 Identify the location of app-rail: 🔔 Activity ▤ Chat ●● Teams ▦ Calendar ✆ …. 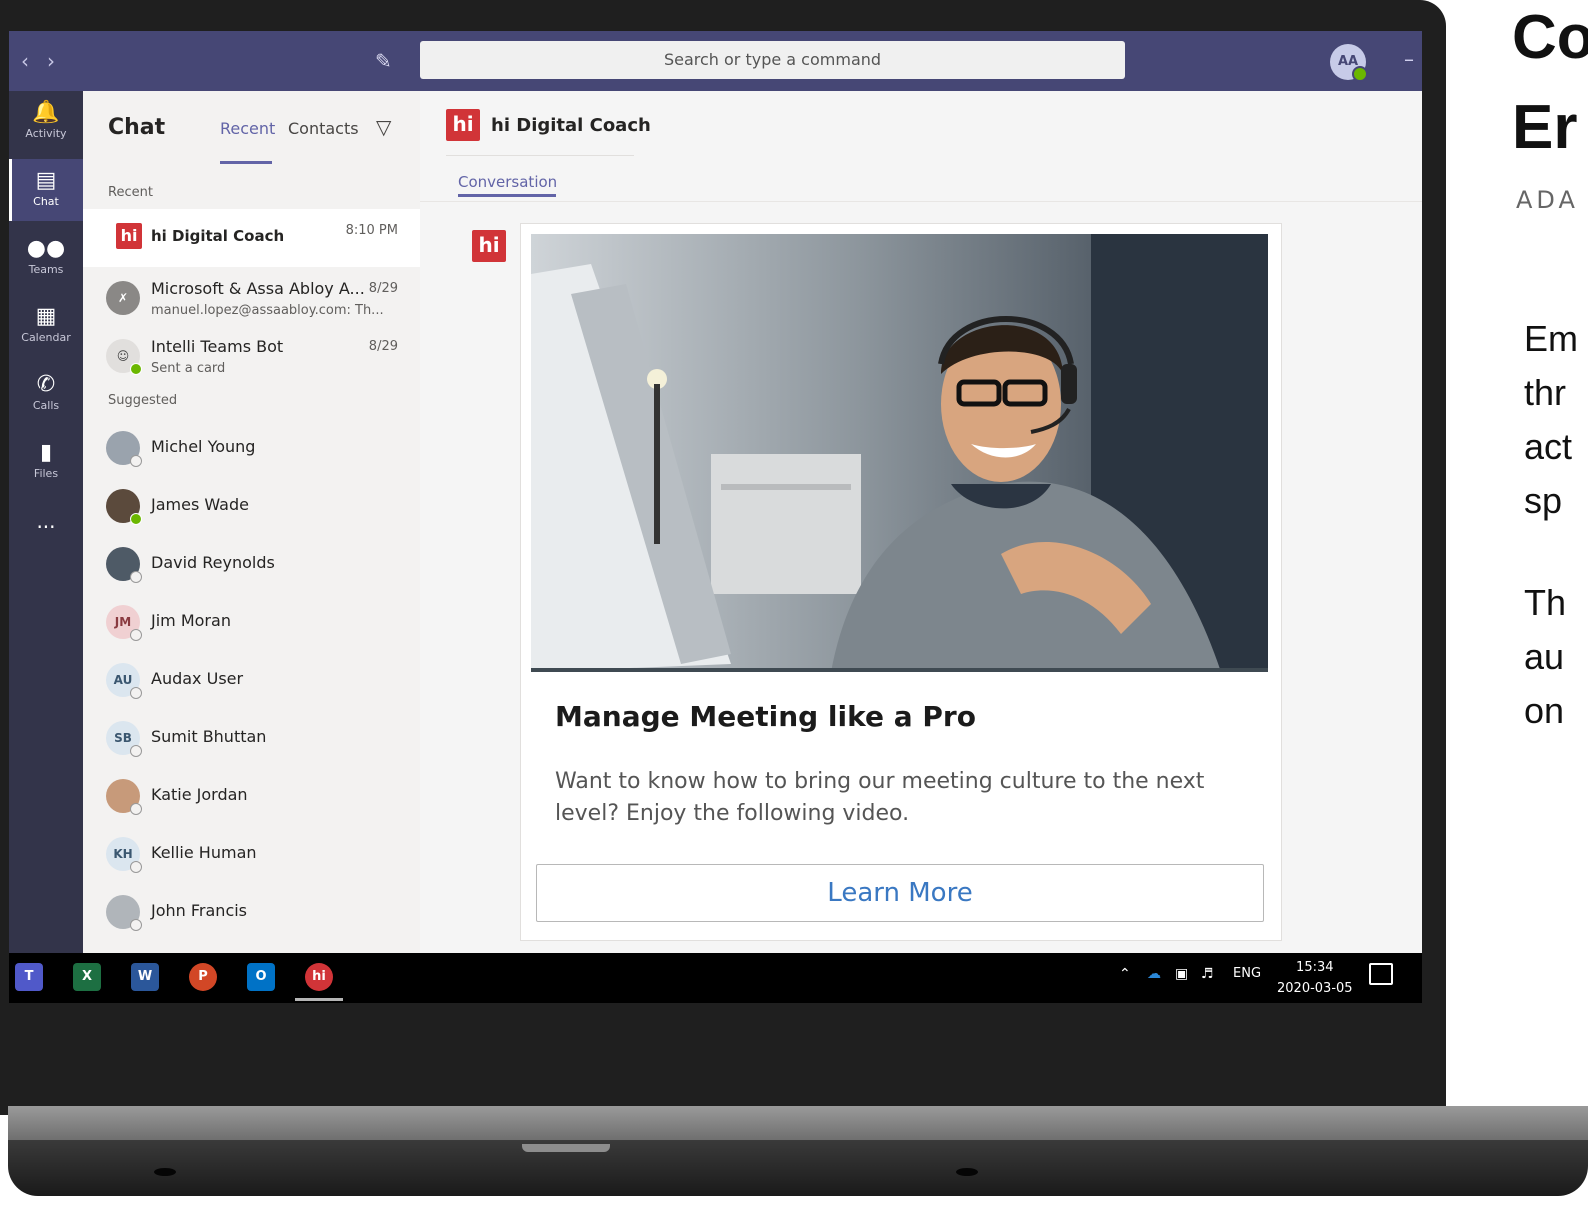
(46, 522).